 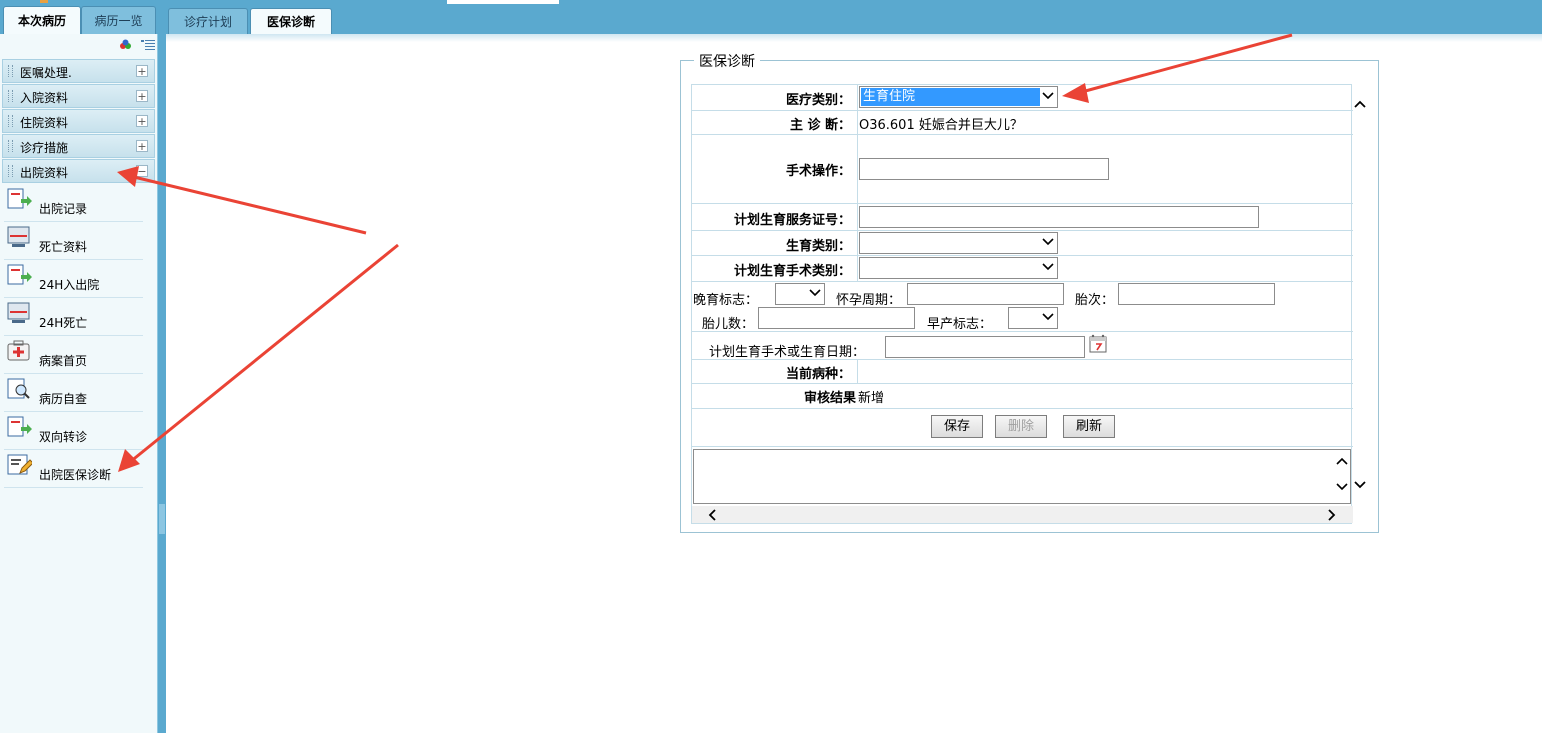 What do you see at coordinates (44, 123) in the screenshot?
I see `section-label: 住院资料` at bounding box center [44, 123].